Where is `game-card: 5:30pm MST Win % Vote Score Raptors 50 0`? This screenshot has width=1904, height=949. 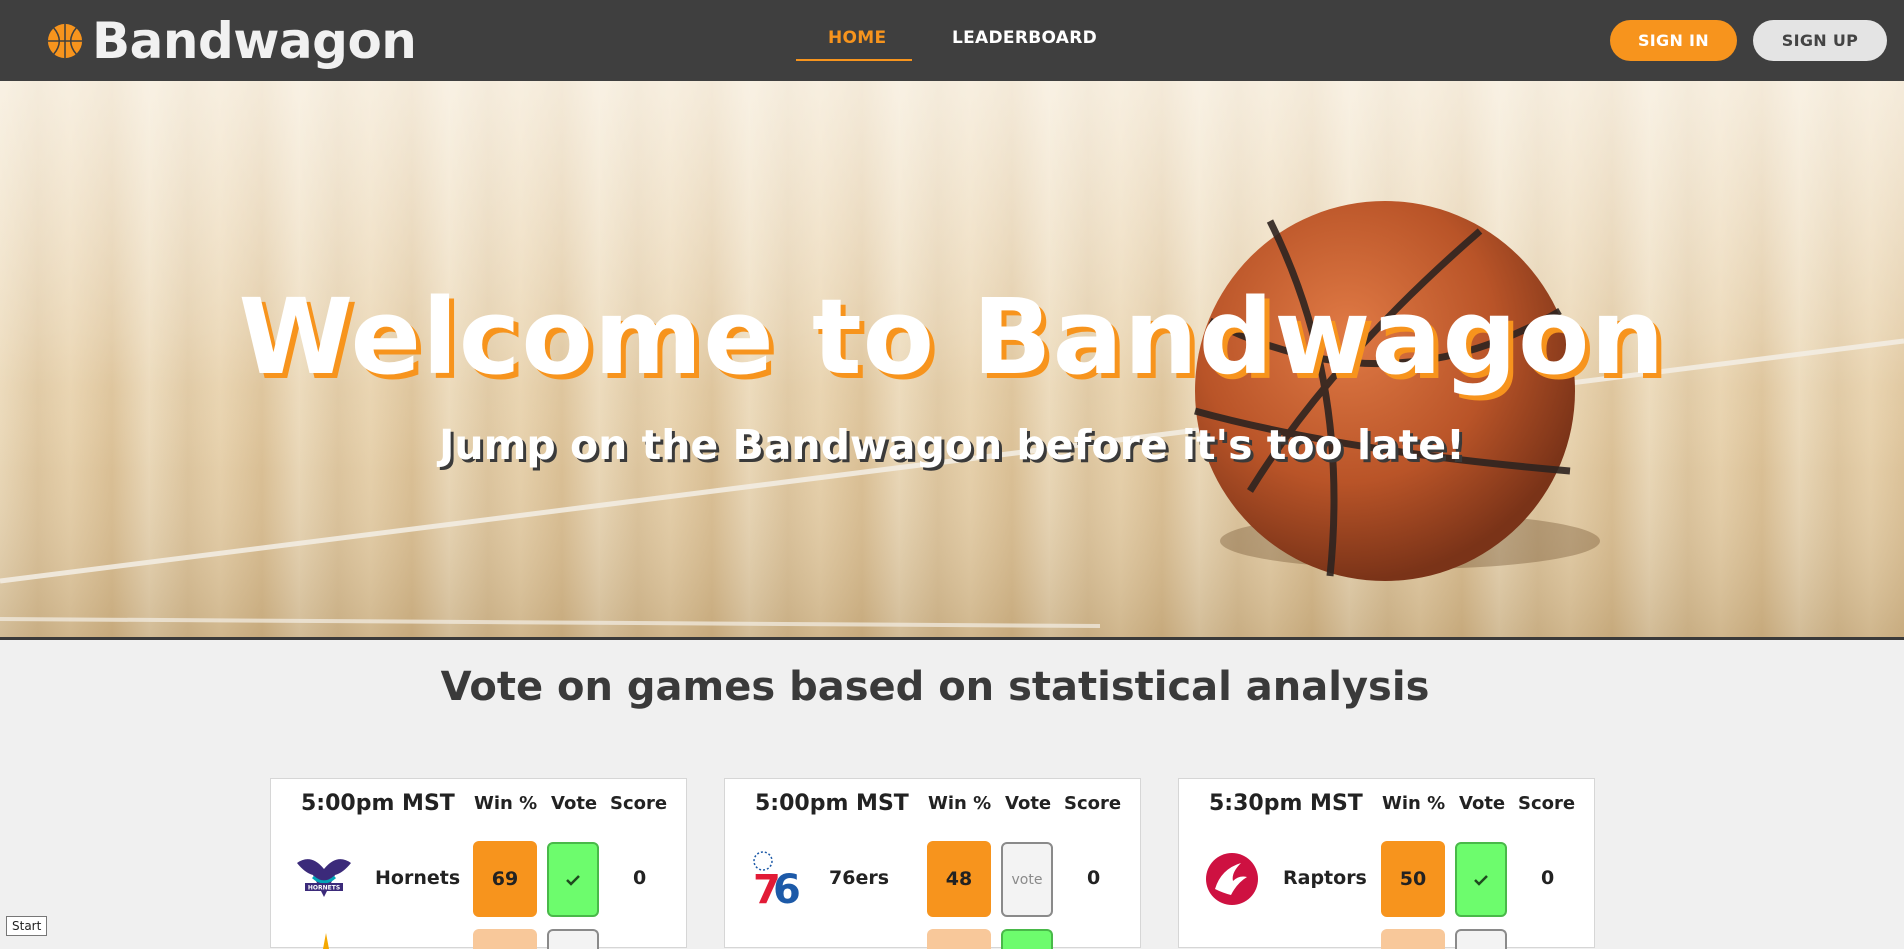
game-card: 5:30pm MST Win % Vote Score Raptors 50 0 is located at coordinates (1386, 863).